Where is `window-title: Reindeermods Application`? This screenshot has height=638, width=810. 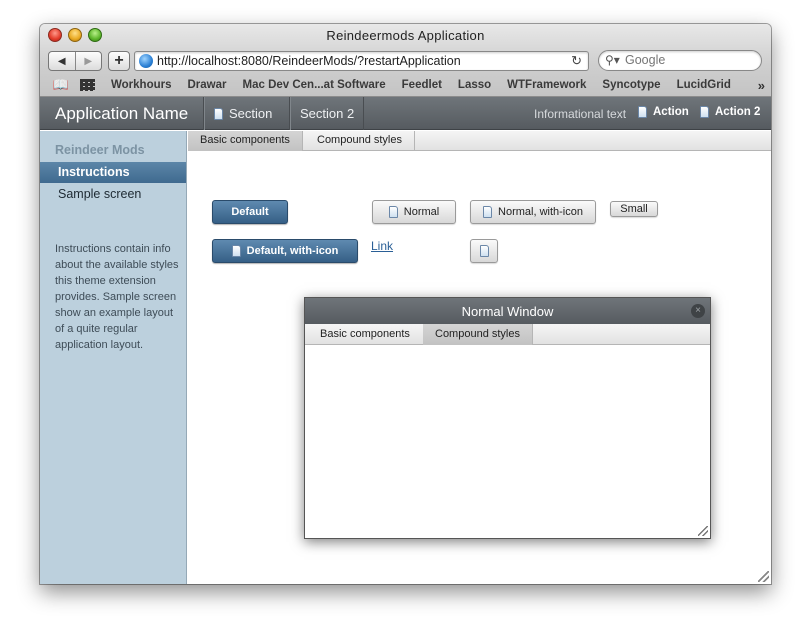 window-title: Reindeermods Application is located at coordinates (405, 35).